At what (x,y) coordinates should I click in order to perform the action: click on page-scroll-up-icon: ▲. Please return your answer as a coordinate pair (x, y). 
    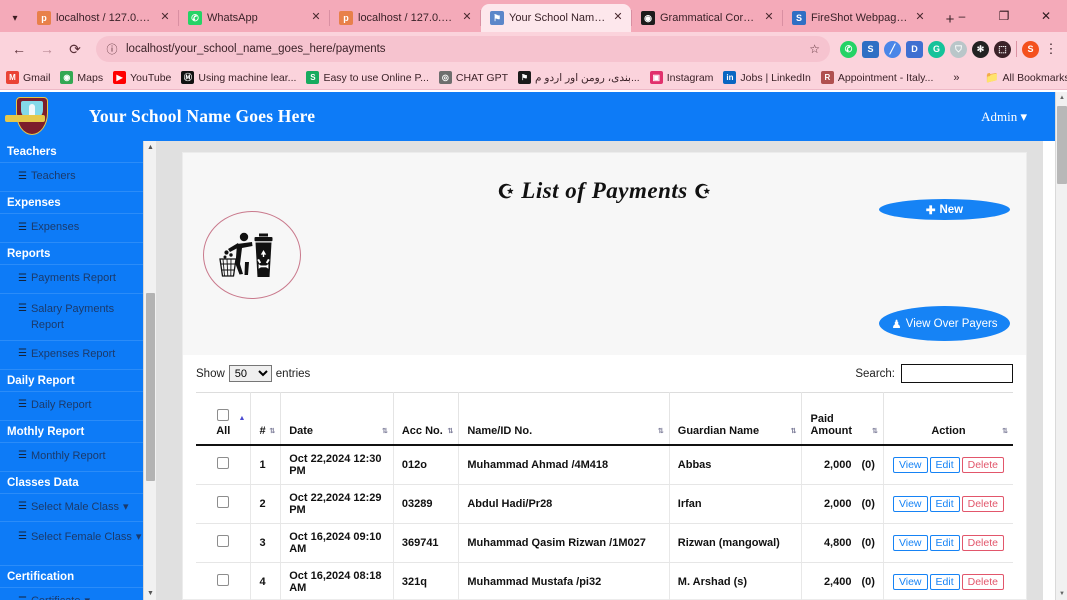
    Looking at the image, I should click on (1061, 98).